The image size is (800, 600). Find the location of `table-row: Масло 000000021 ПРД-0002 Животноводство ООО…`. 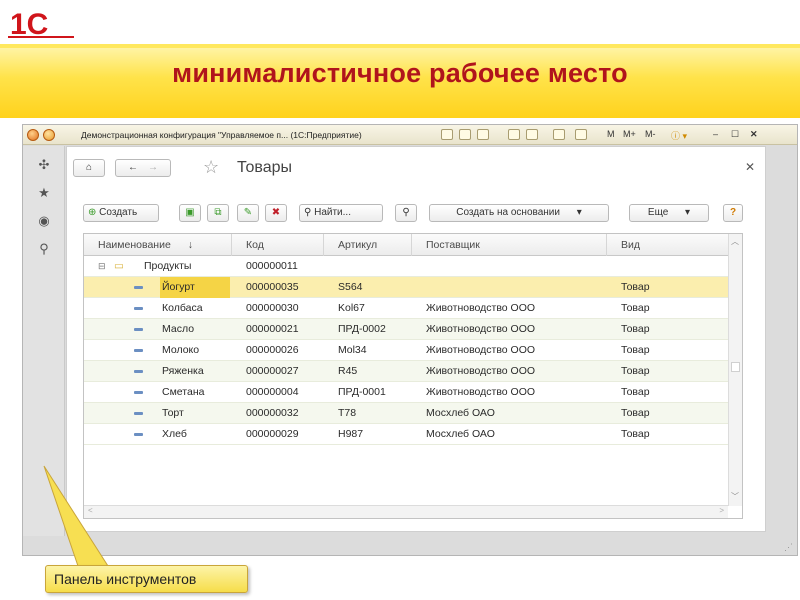

table-row: Масло 000000021 ПРД-0002 Животноводство ООО… is located at coordinates (406, 329).